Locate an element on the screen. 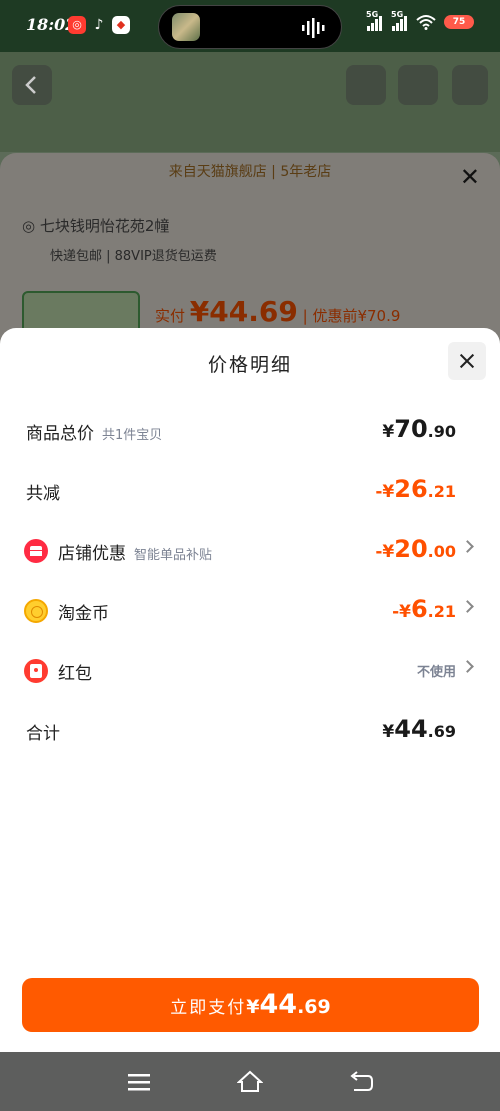 The height and width of the screenshot is (1111, 500). store-banner: 来自天猫旗舰店 | 5年老店 is located at coordinates (250, 172).